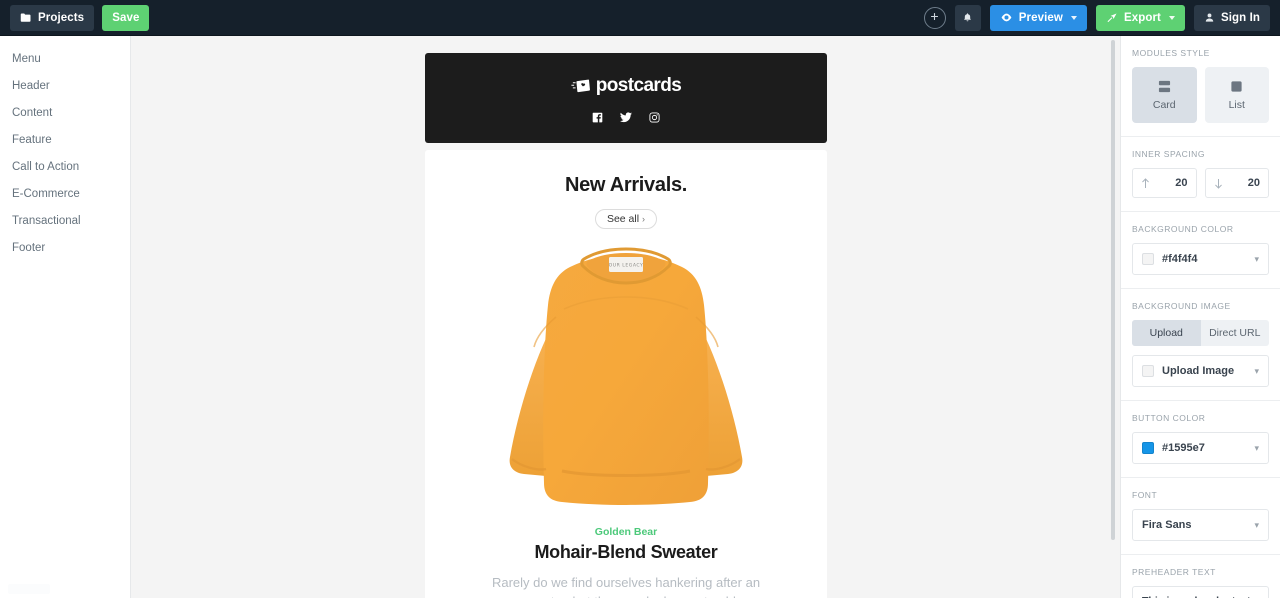 This screenshot has width=1280, height=598. What do you see at coordinates (1148, 259) in the screenshot?
I see `background-color-swatch` at bounding box center [1148, 259].